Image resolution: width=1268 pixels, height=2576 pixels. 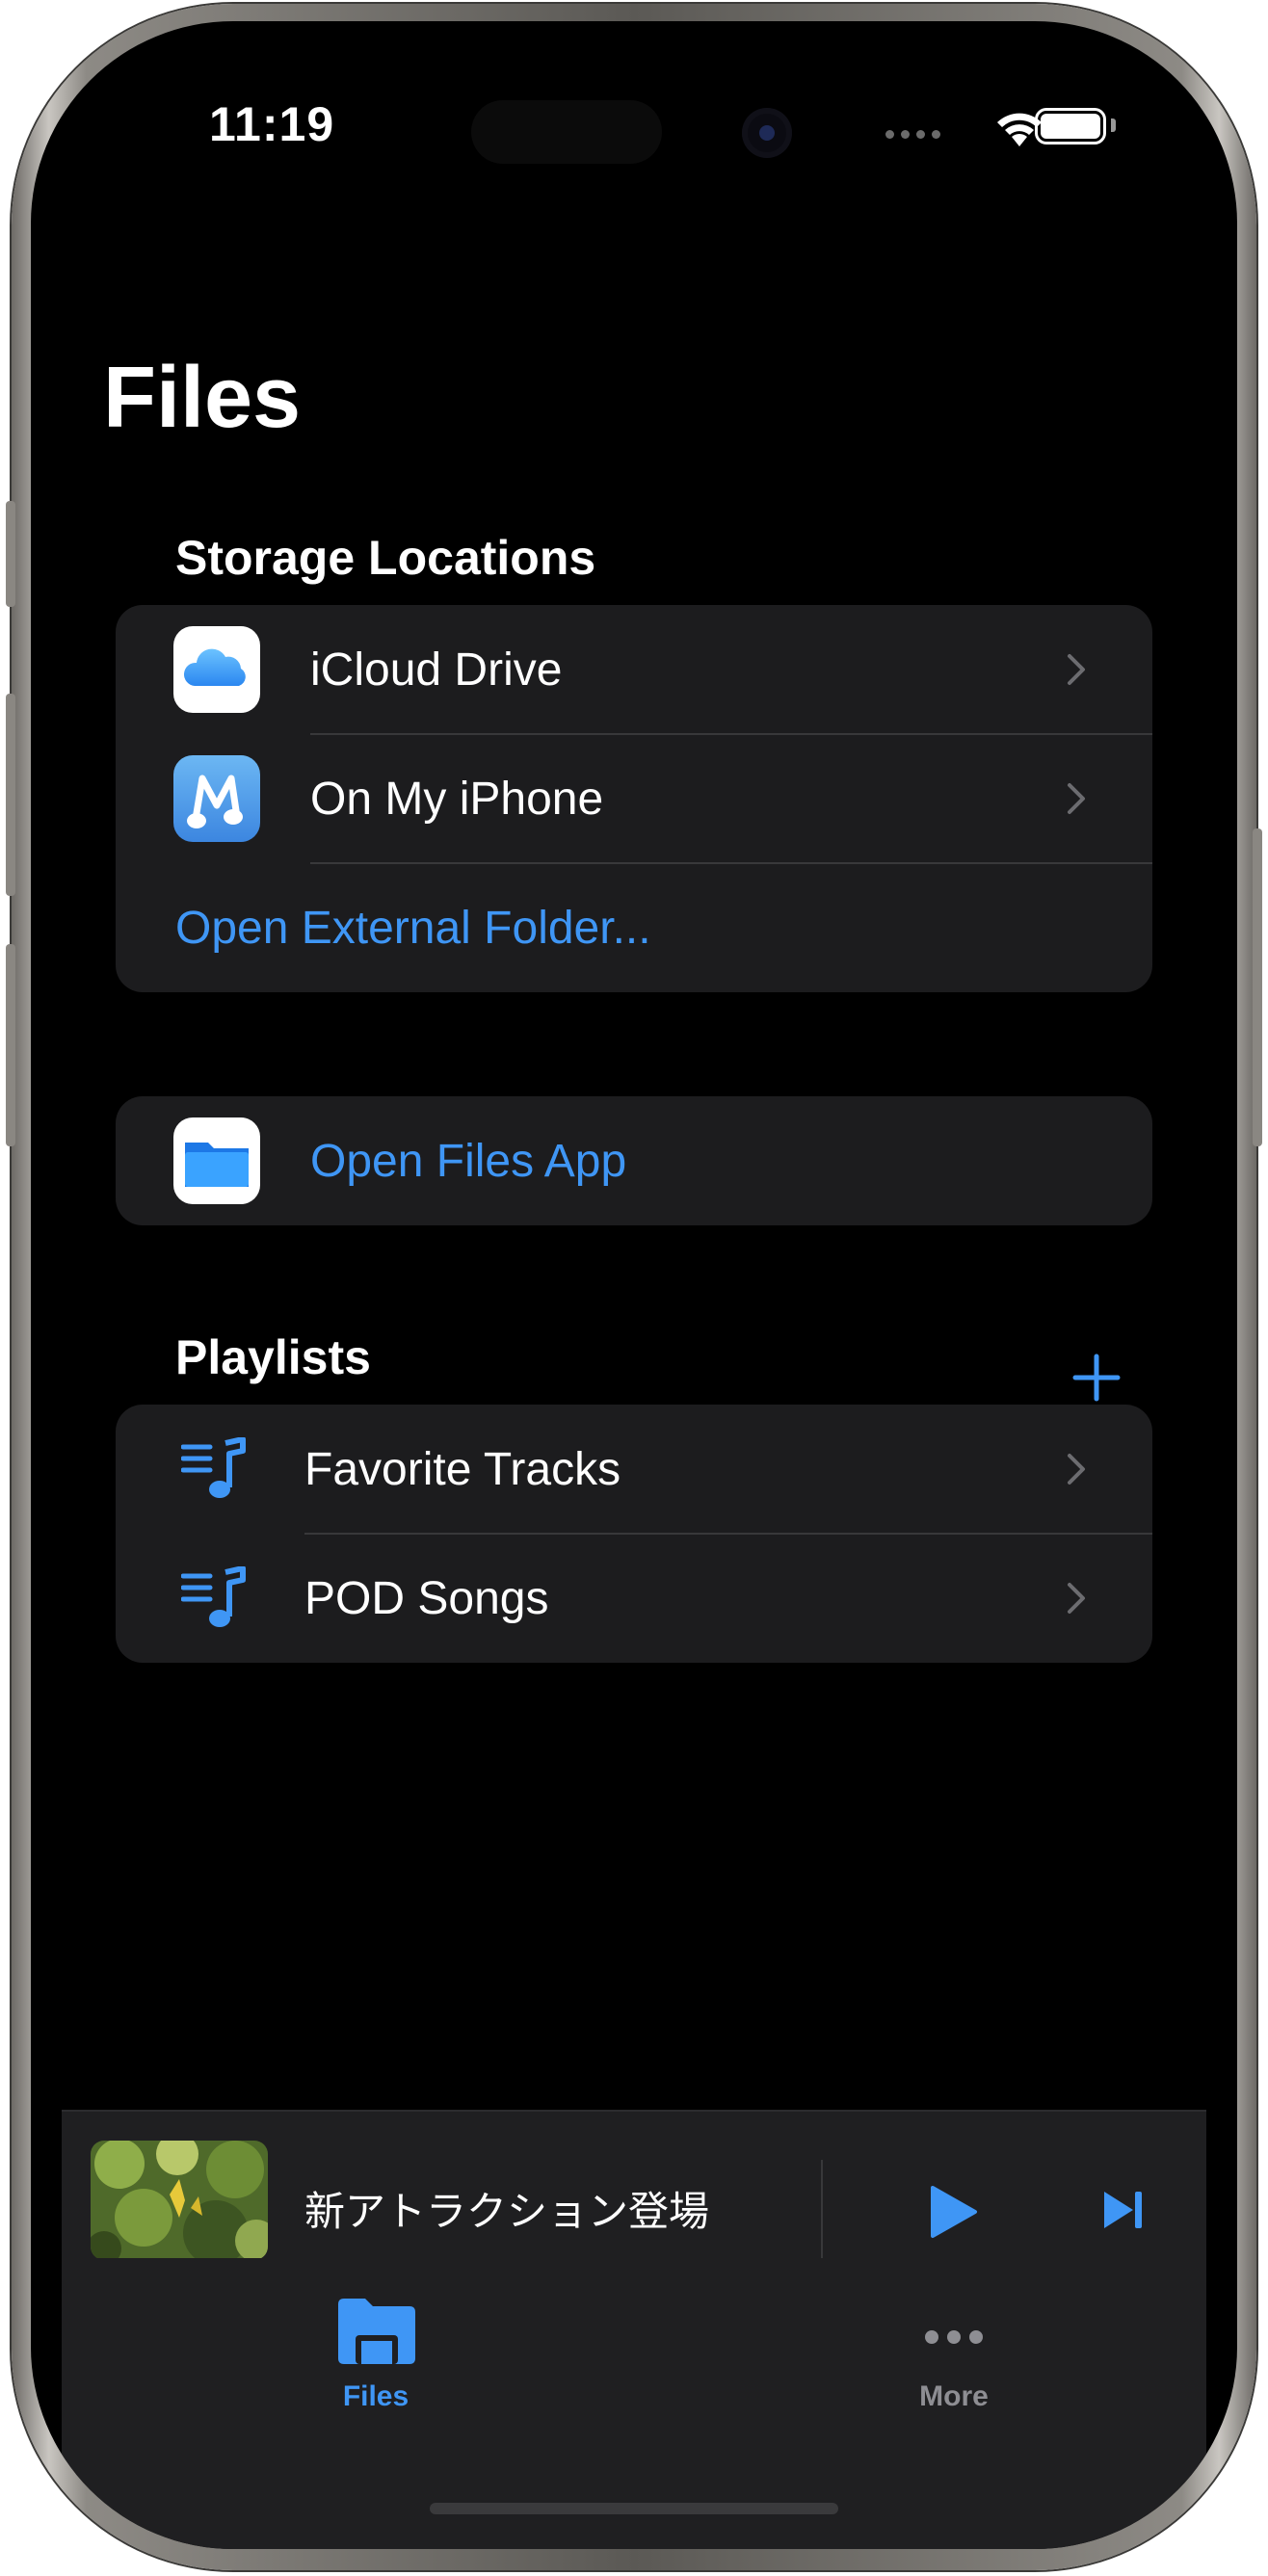 What do you see at coordinates (375, 2396) in the screenshot?
I see `tab-files-label: Files` at bounding box center [375, 2396].